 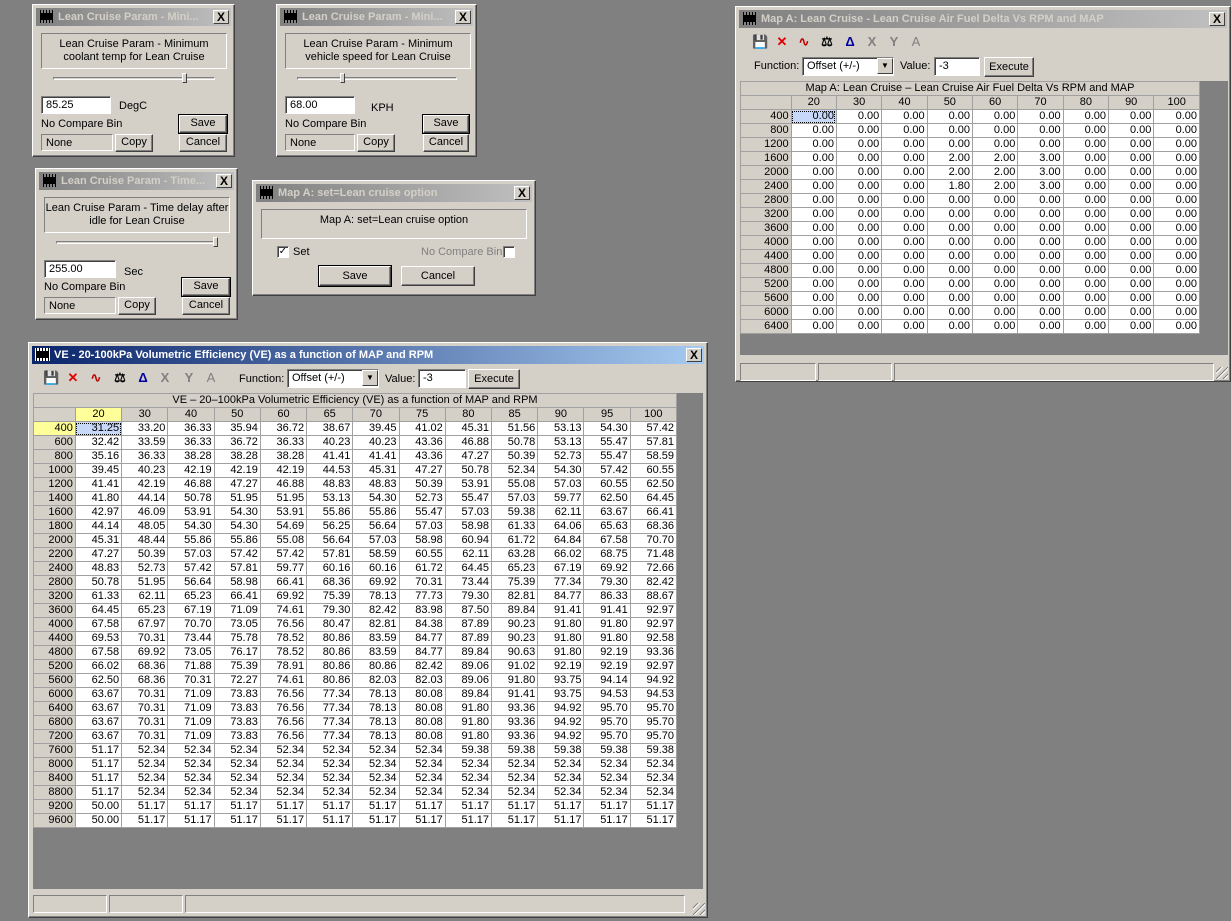 What do you see at coordinates (191, 708) in the screenshot?
I see `table-cell: 71.09` at bounding box center [191, 708].